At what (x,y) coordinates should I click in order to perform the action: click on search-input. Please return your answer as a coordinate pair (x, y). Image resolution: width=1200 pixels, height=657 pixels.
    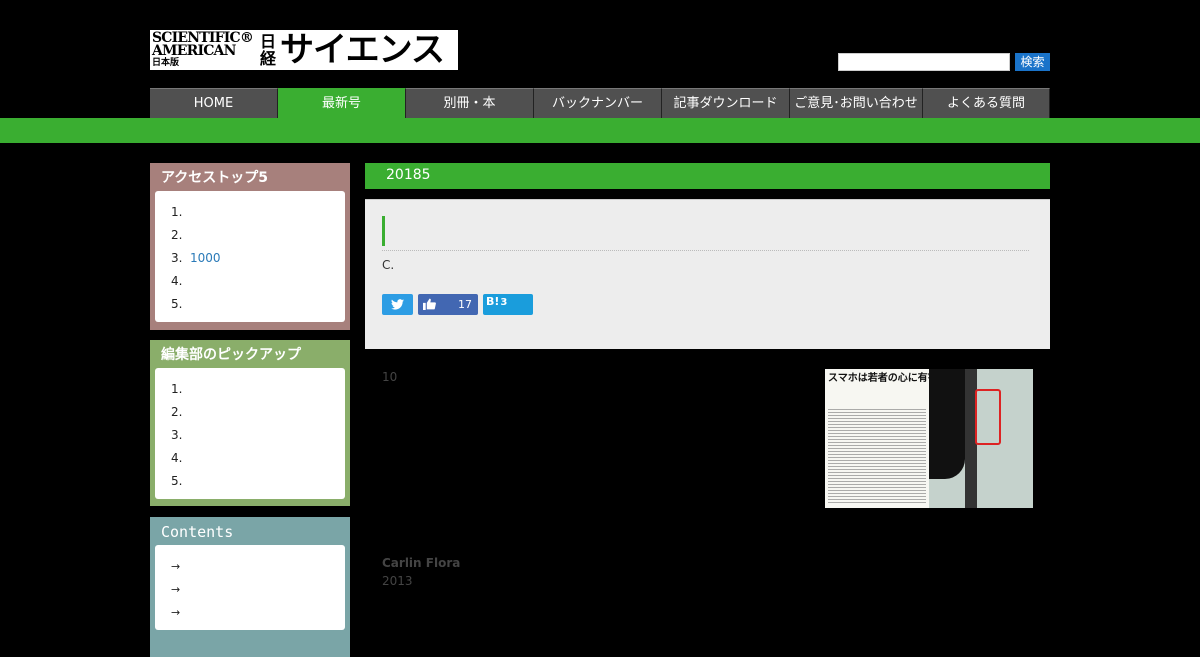
    Looking at the image, I should click on (924, 62).